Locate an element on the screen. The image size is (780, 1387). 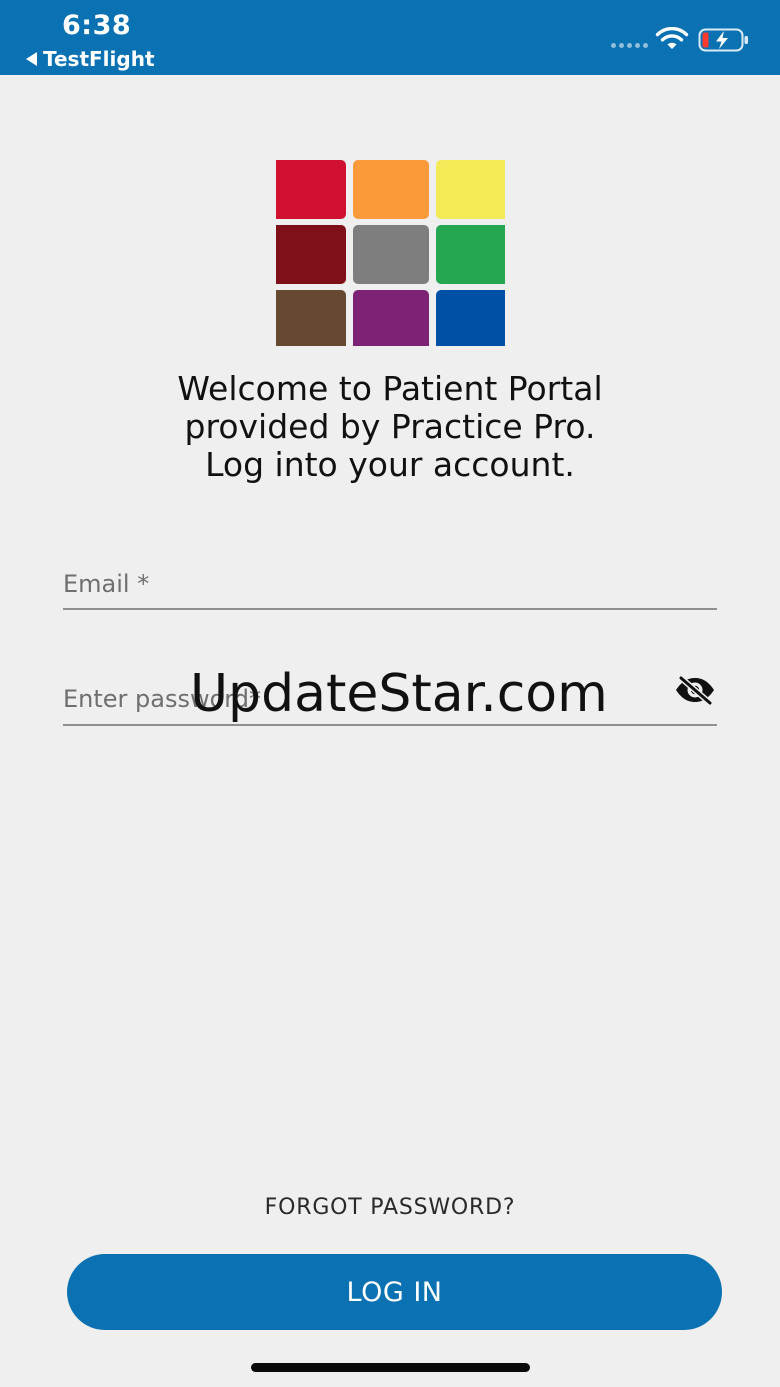
password-field is located at coordinates (358, 699).